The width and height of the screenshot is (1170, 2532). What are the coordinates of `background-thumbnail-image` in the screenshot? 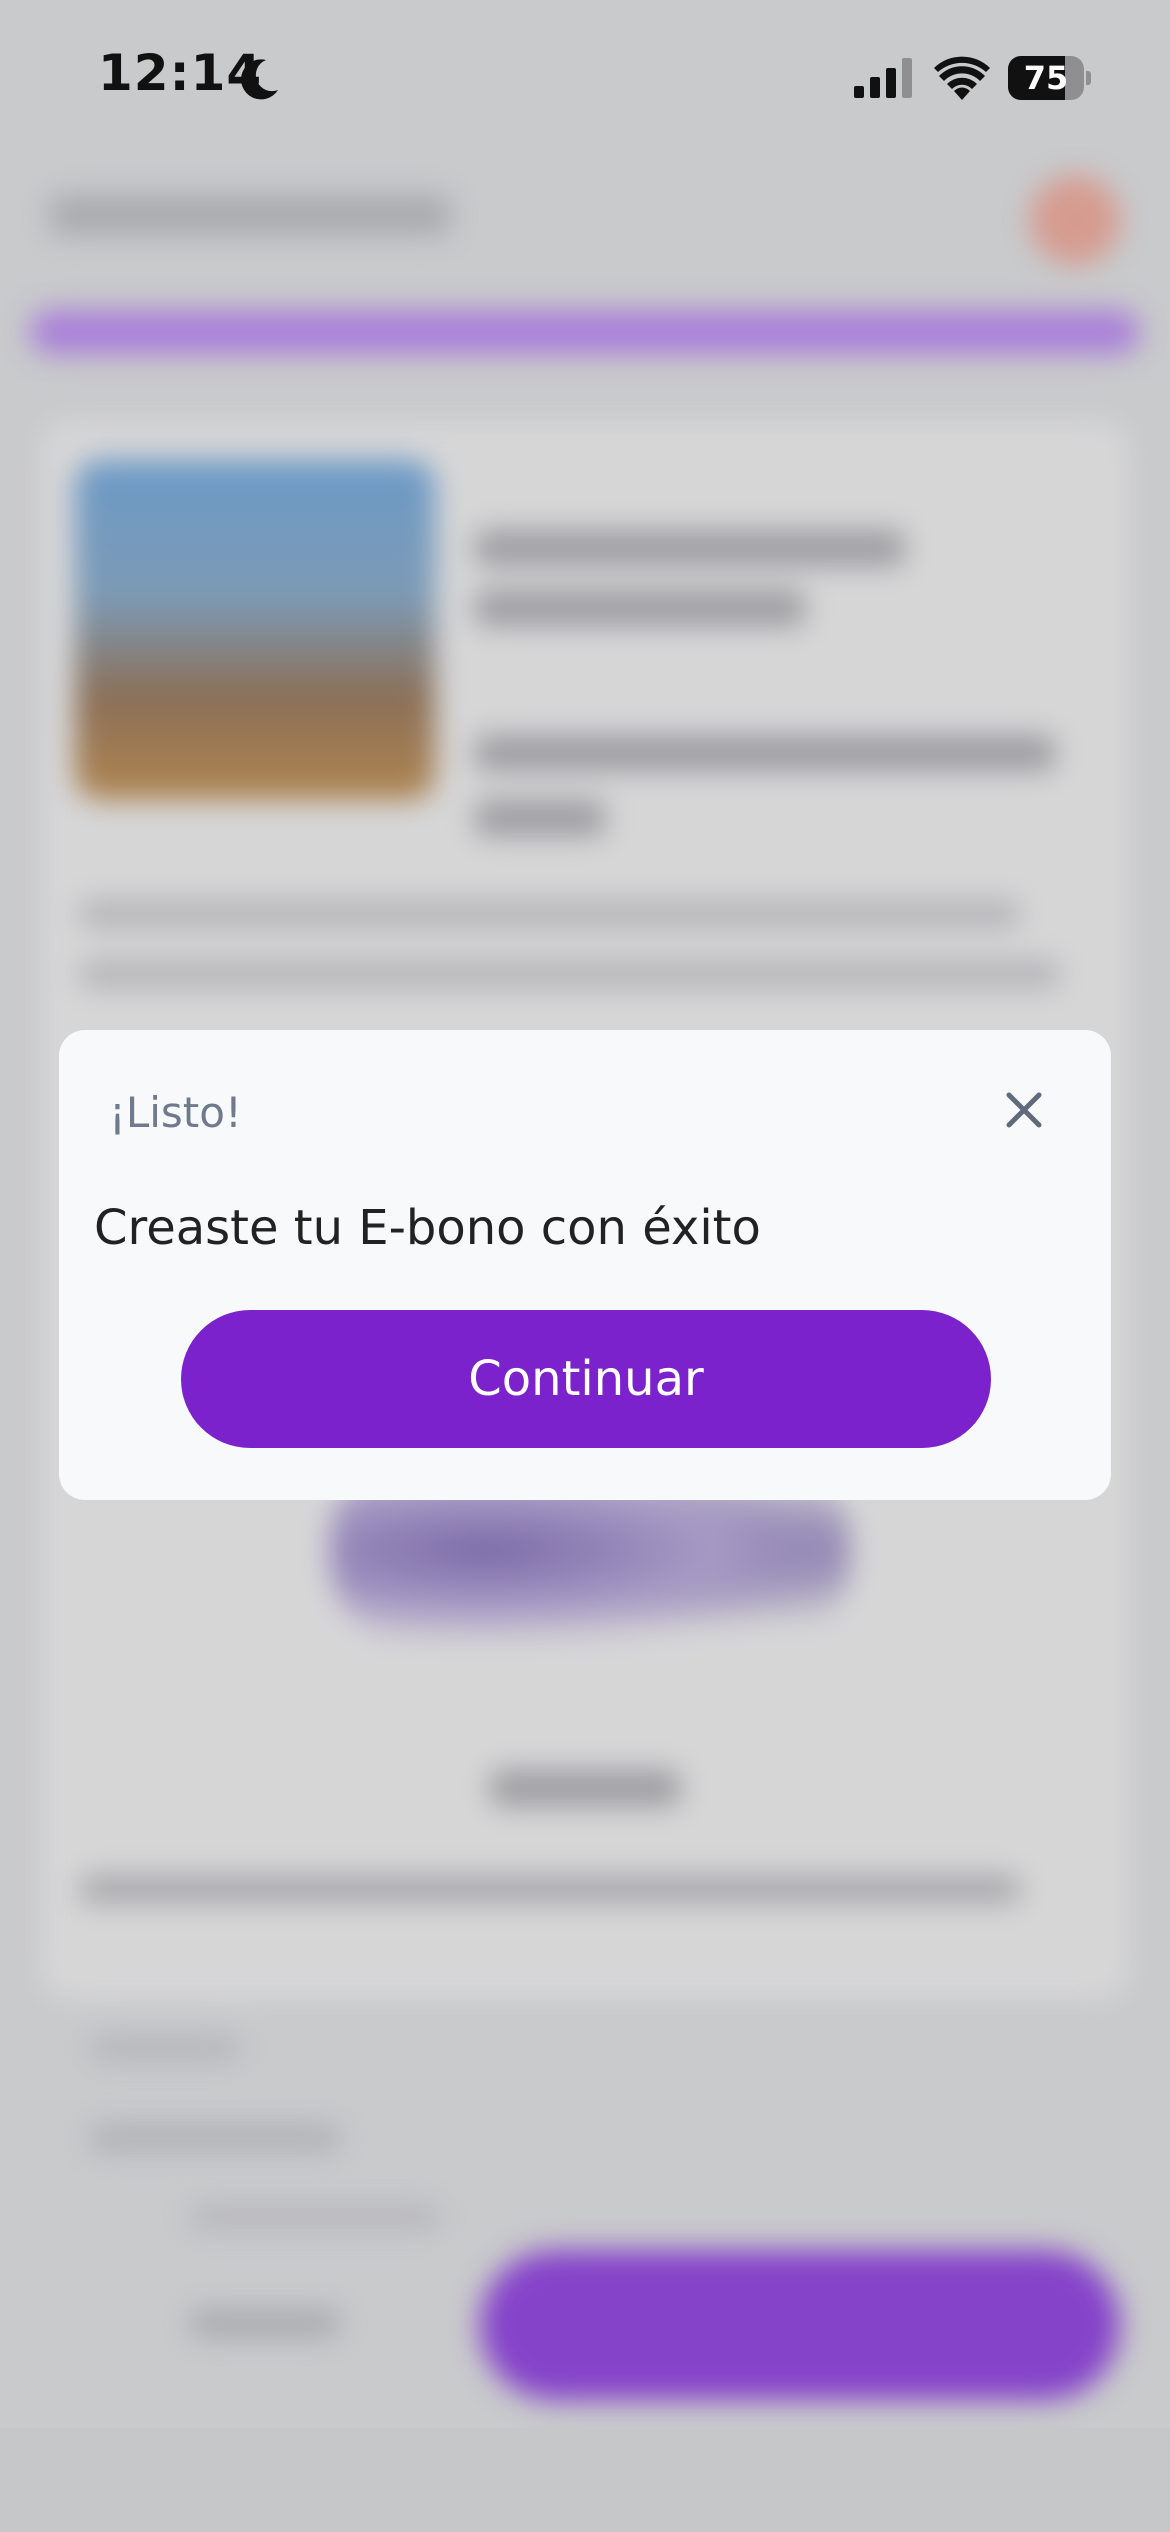 It's located at (255, 630).